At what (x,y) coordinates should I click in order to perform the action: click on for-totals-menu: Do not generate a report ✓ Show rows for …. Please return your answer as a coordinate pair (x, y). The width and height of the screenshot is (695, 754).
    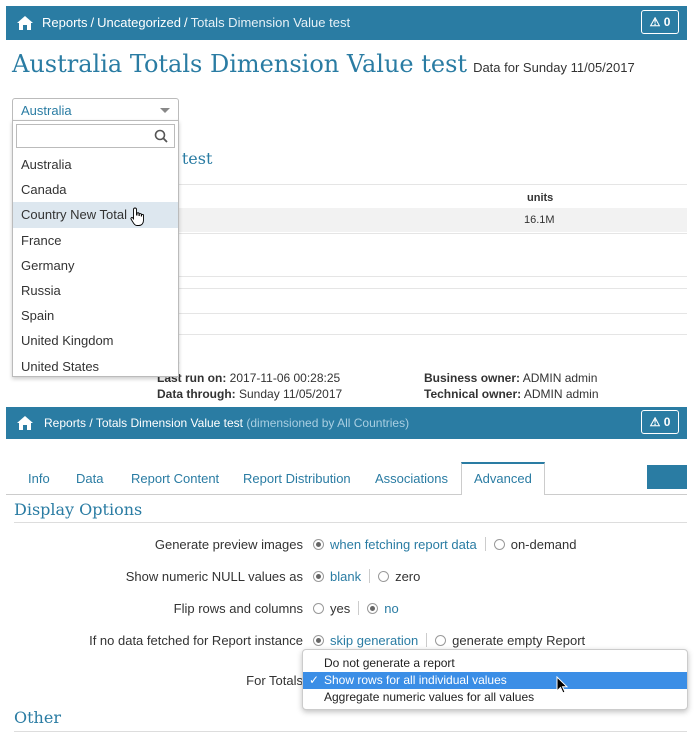
    Looking at the image, I should click on (495, 679).